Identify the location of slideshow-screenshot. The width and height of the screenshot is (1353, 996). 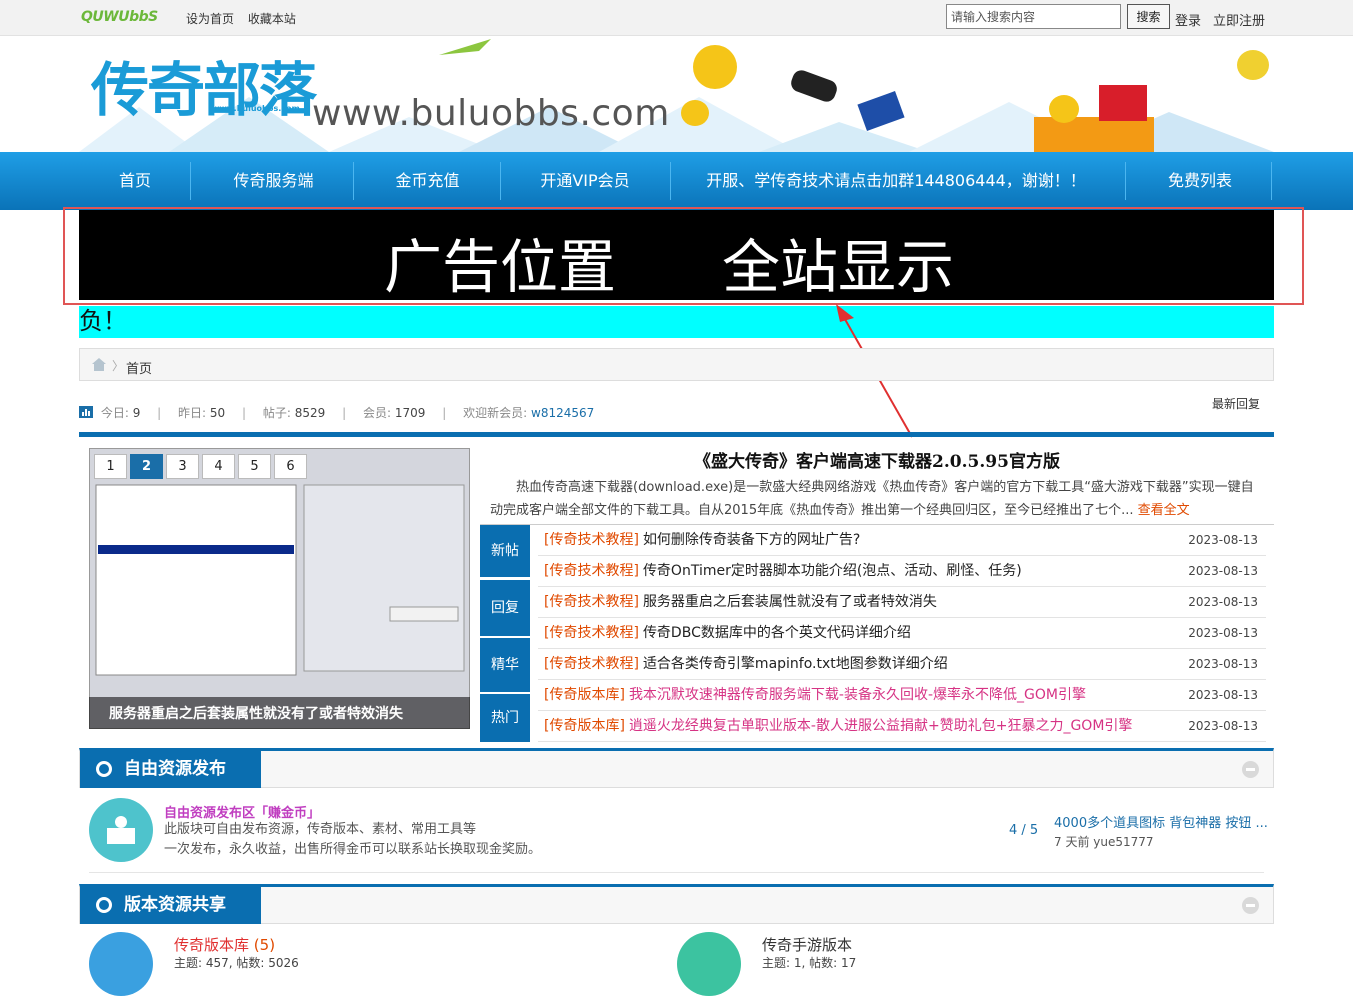
(279, 588).